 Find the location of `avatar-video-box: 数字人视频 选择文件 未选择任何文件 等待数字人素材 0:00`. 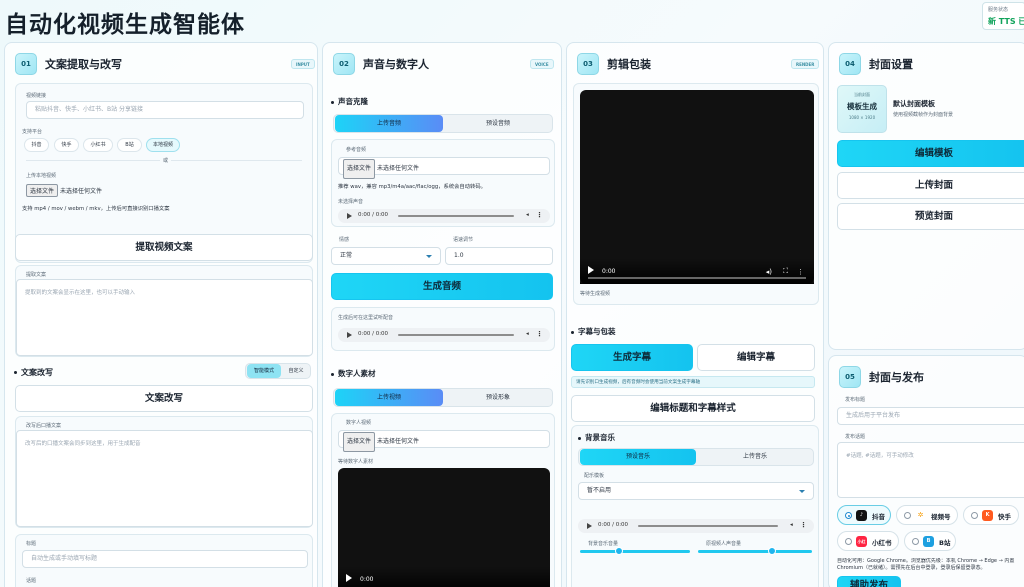

avatar-video-box: 数字人视频 选择文件 未选择任何文件 等待数字人素材 0:00 is located at coordinates (443, 500).